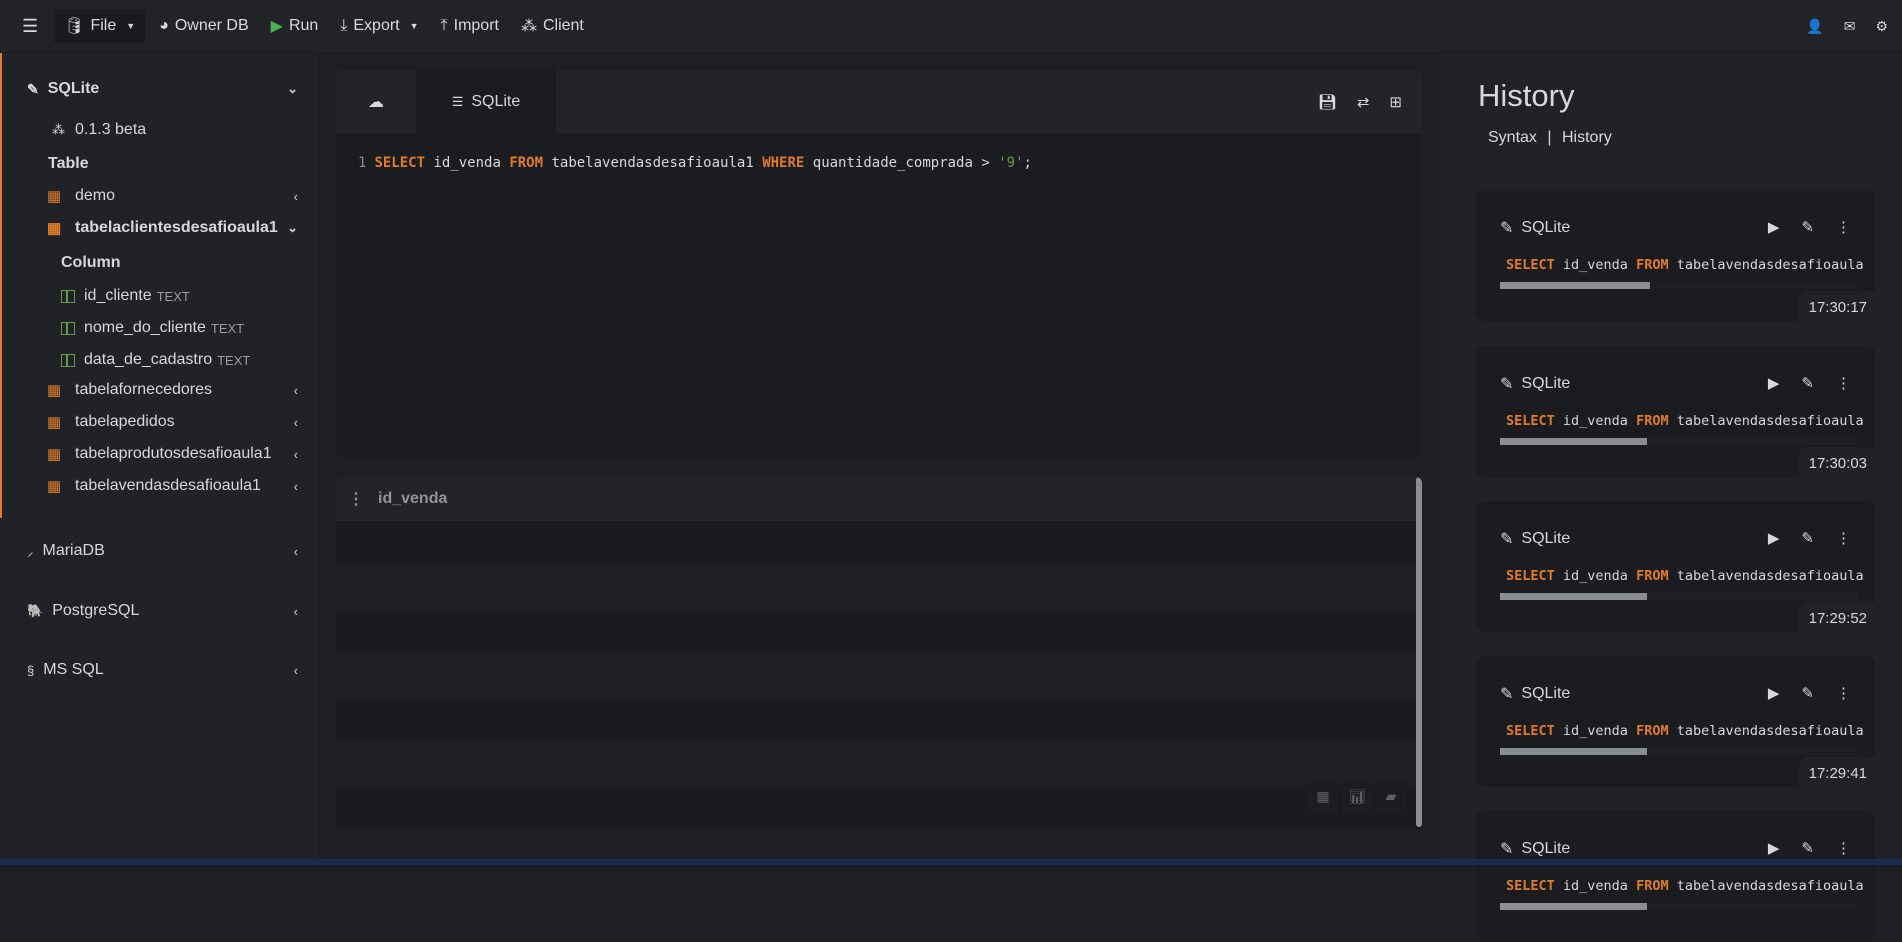  I want to click on chevron-down-icon: ⌄, so click(292, 88).